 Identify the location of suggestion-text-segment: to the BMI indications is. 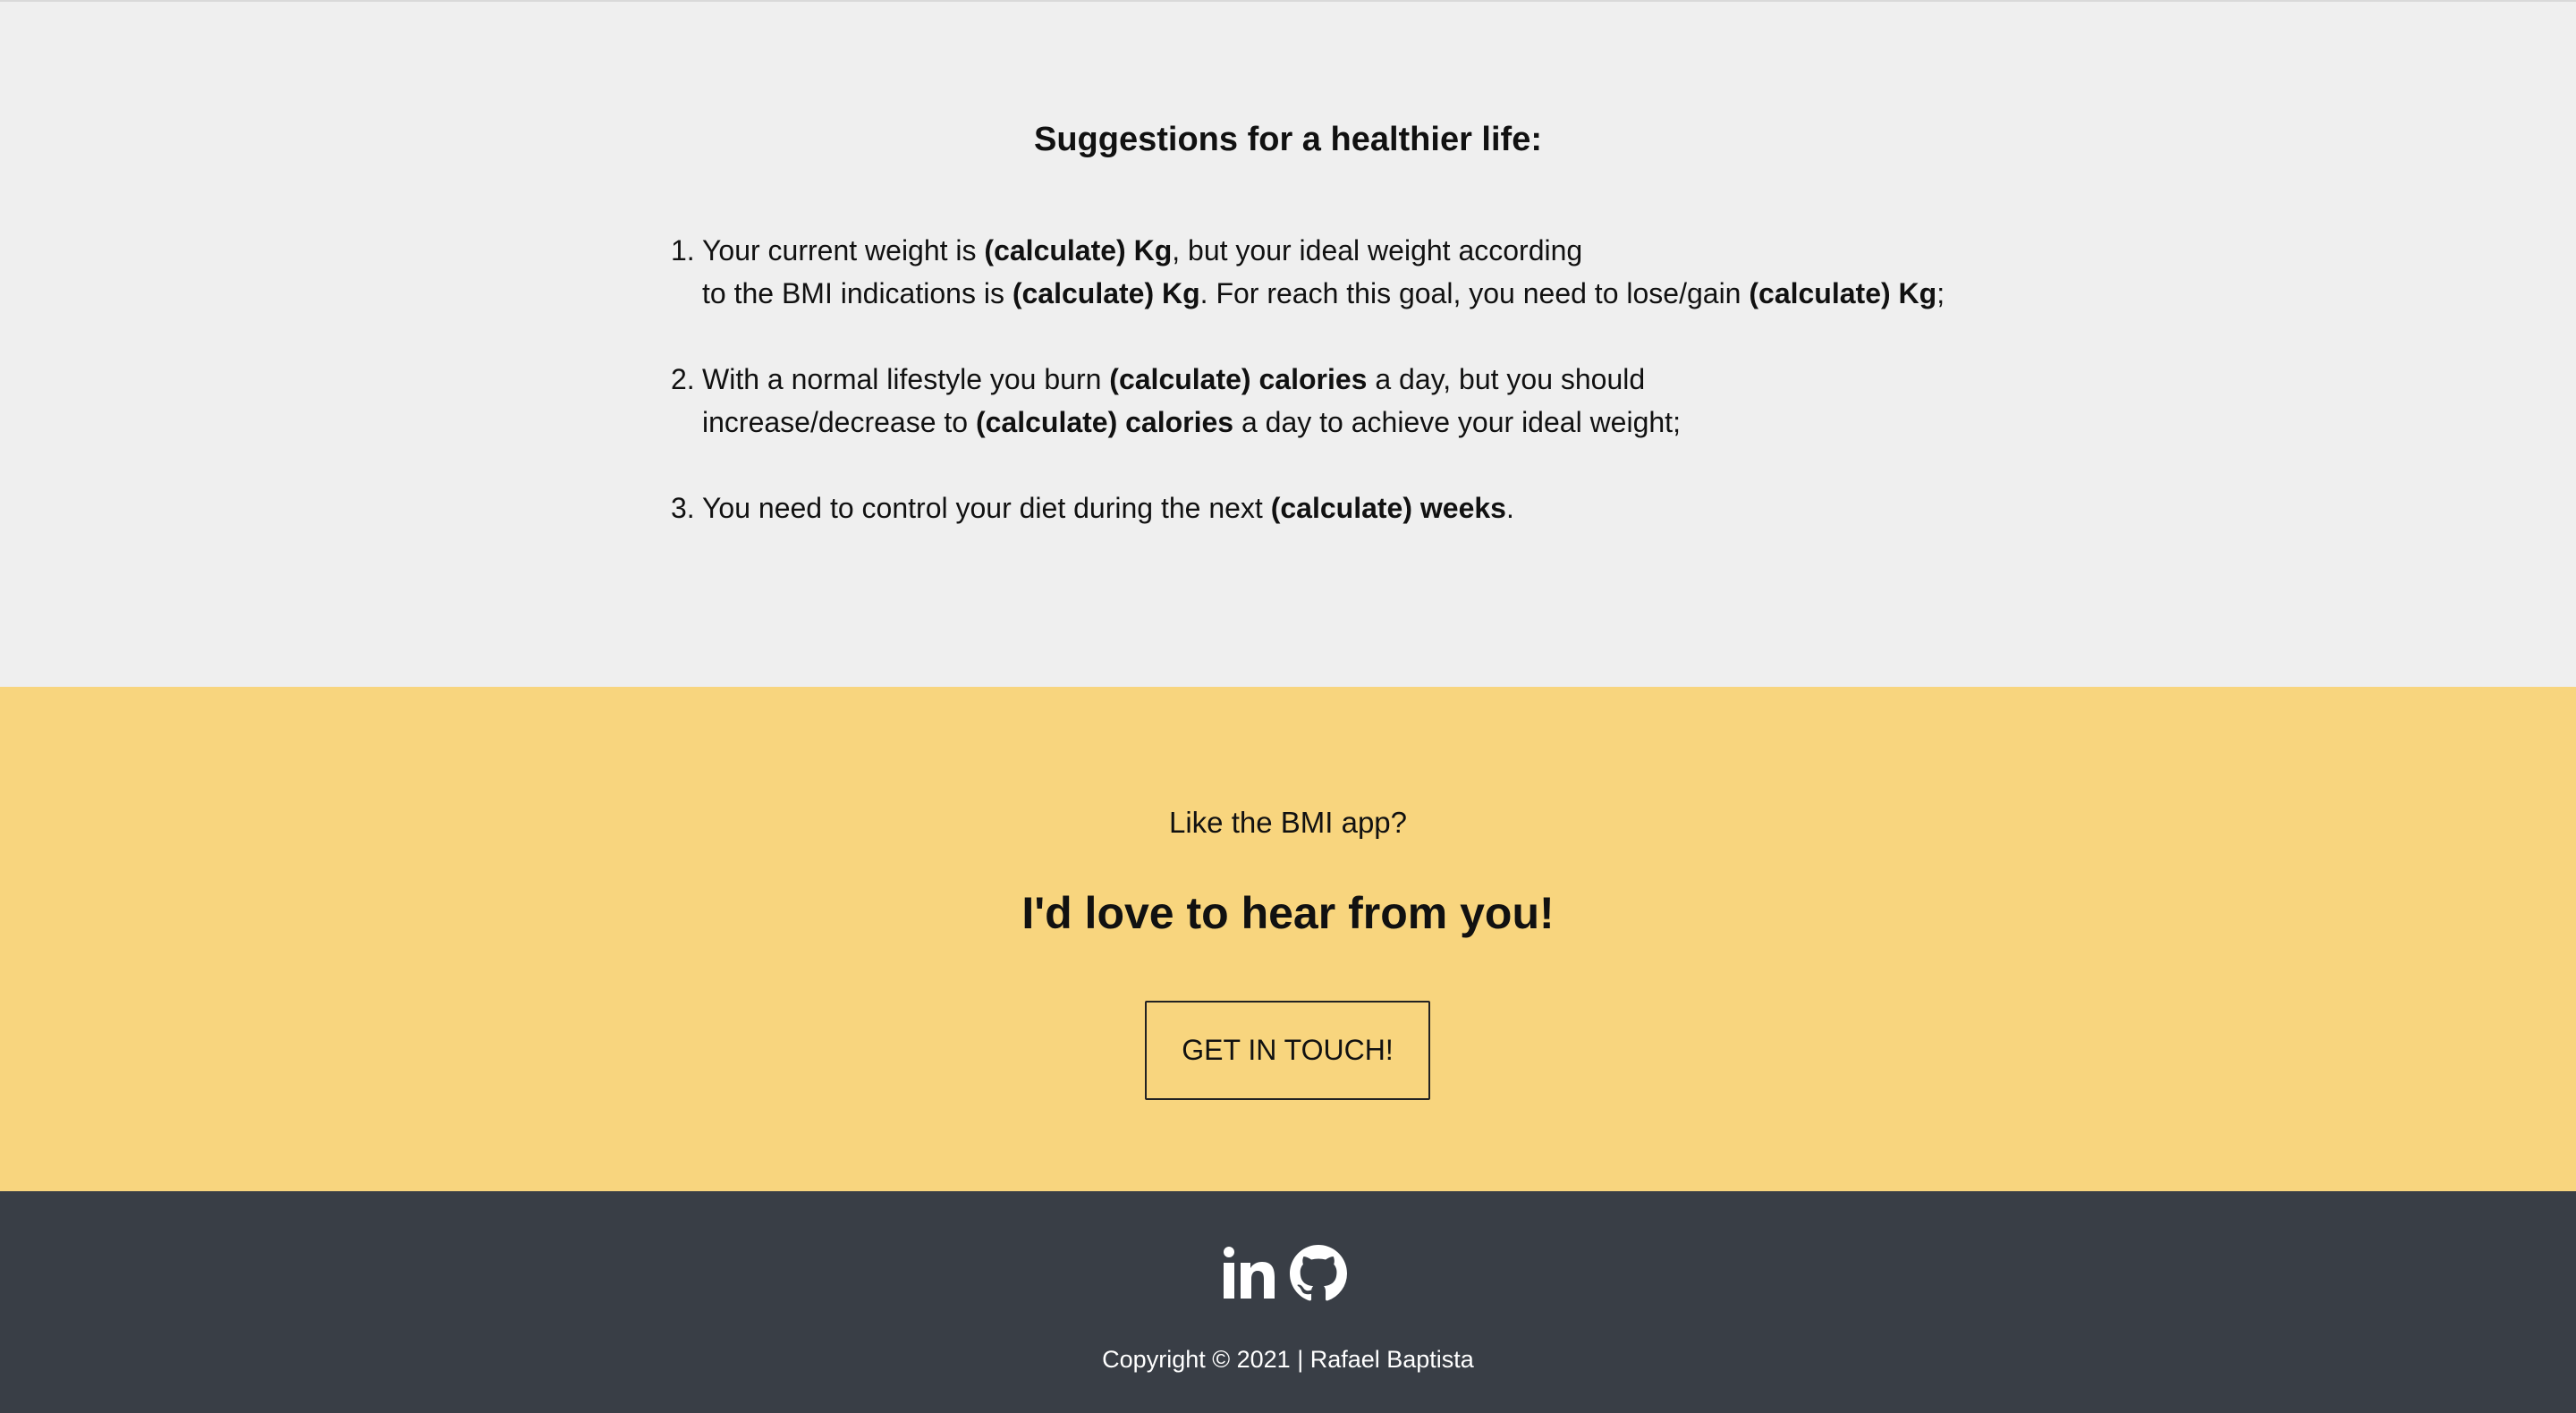
(857, 293).